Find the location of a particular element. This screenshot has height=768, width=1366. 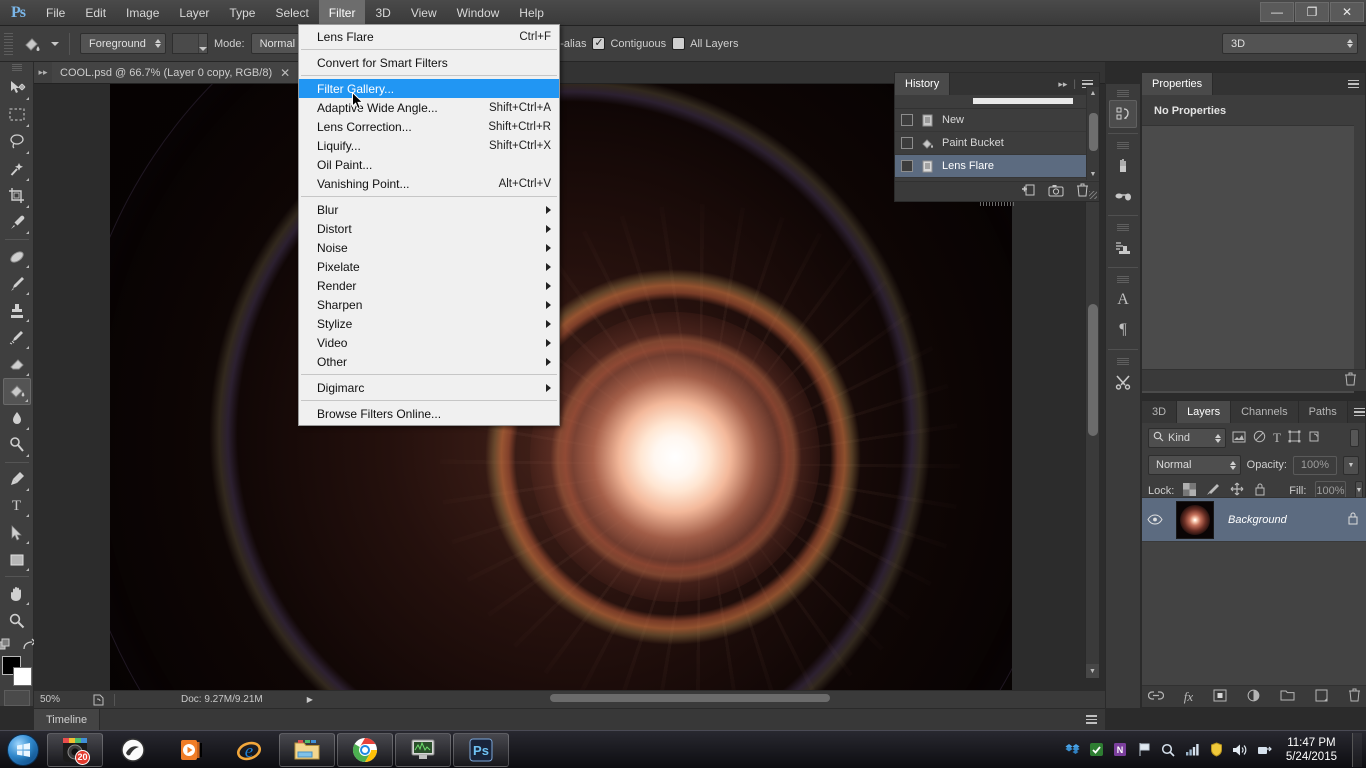

contiguous-checkbox: ✓ is located at coordinates (599, 43).